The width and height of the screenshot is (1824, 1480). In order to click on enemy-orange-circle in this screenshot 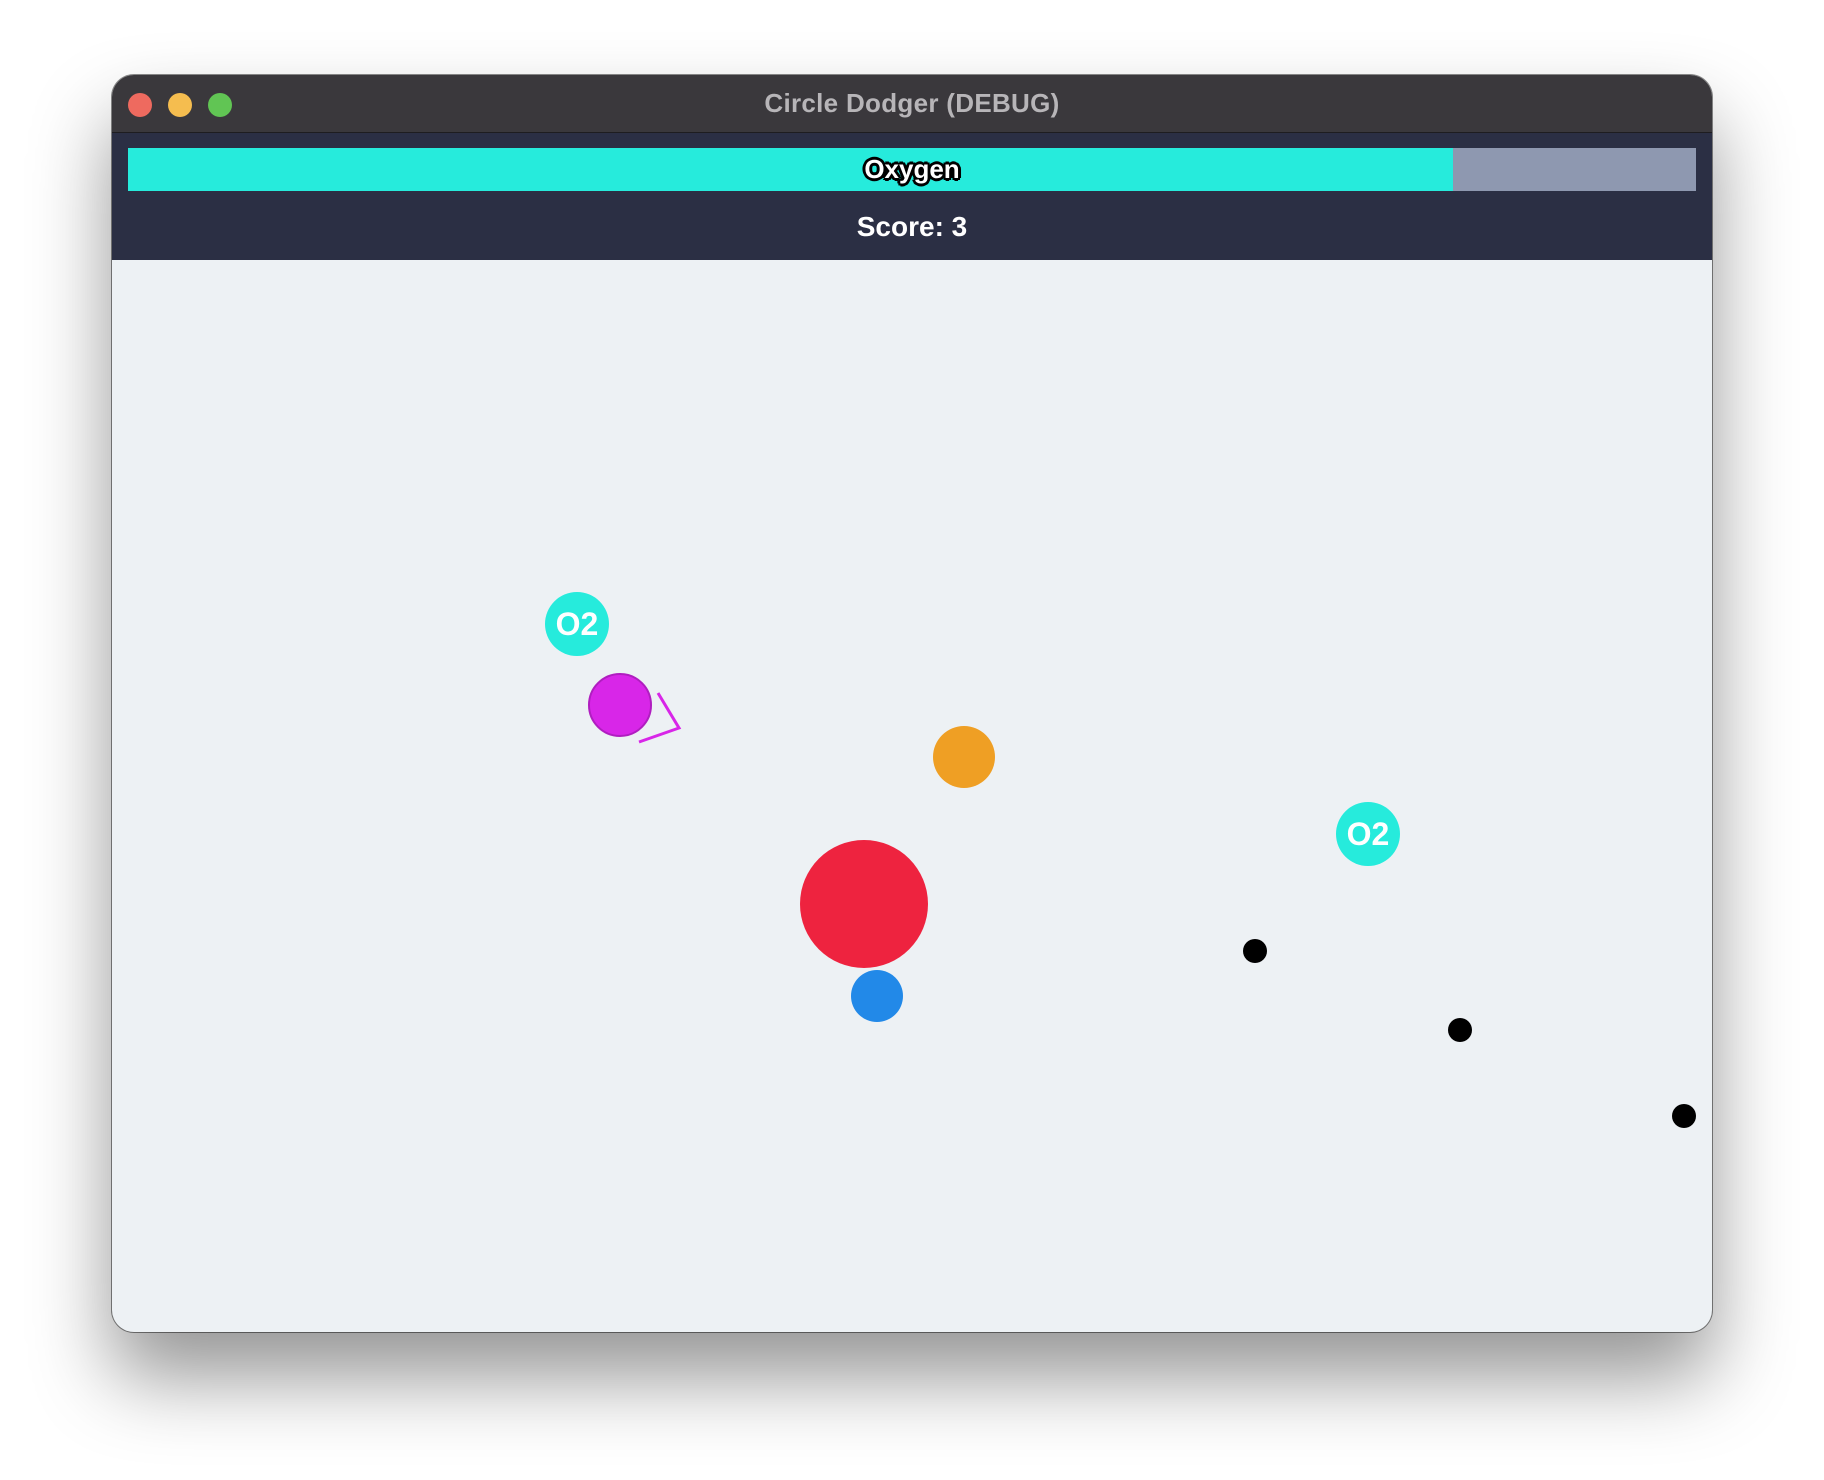, I will do `click(964, 757)`.